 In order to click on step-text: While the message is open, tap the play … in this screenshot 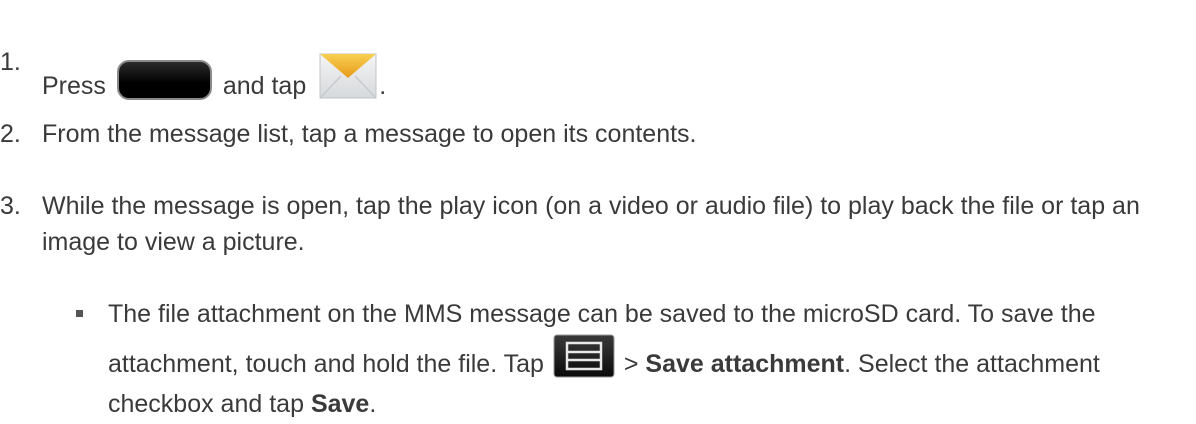, I will do `click(591, 224)`.